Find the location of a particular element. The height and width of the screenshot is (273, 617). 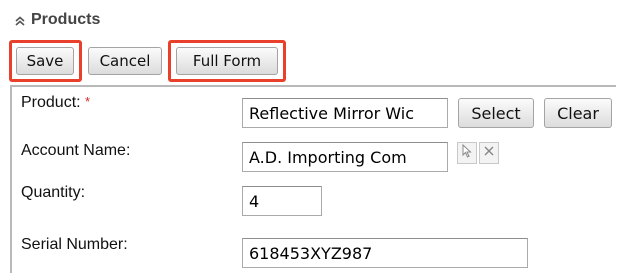

quantity-label: Quantity: is located at coordinates (53, 192).